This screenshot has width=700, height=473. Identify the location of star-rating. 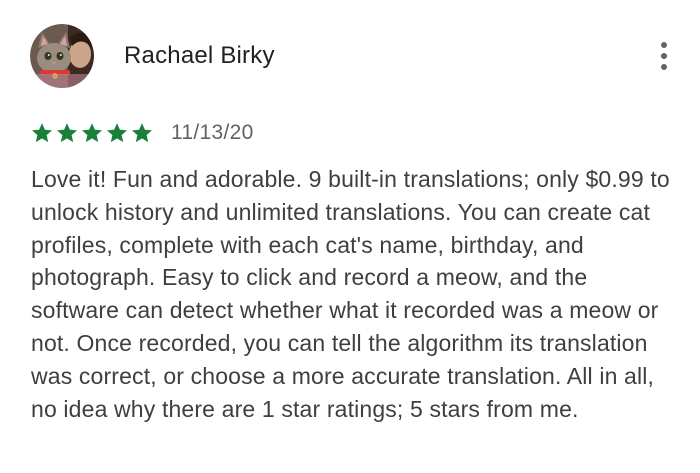
(92, 133).